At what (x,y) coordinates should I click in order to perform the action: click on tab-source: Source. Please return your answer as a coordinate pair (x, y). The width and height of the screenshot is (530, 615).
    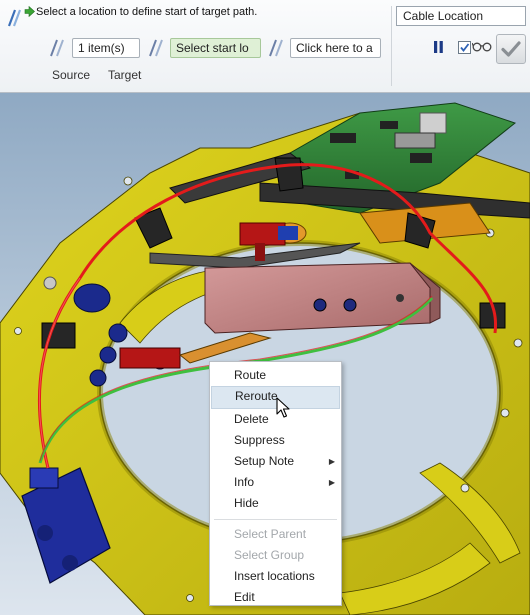
    Looking at the image, I should click on (71, 75).